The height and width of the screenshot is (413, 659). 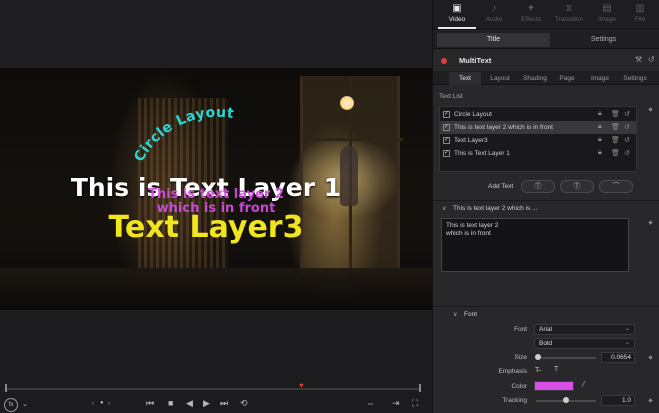 I want to click on text-list-label: Text List, so click(x=451, y=96).